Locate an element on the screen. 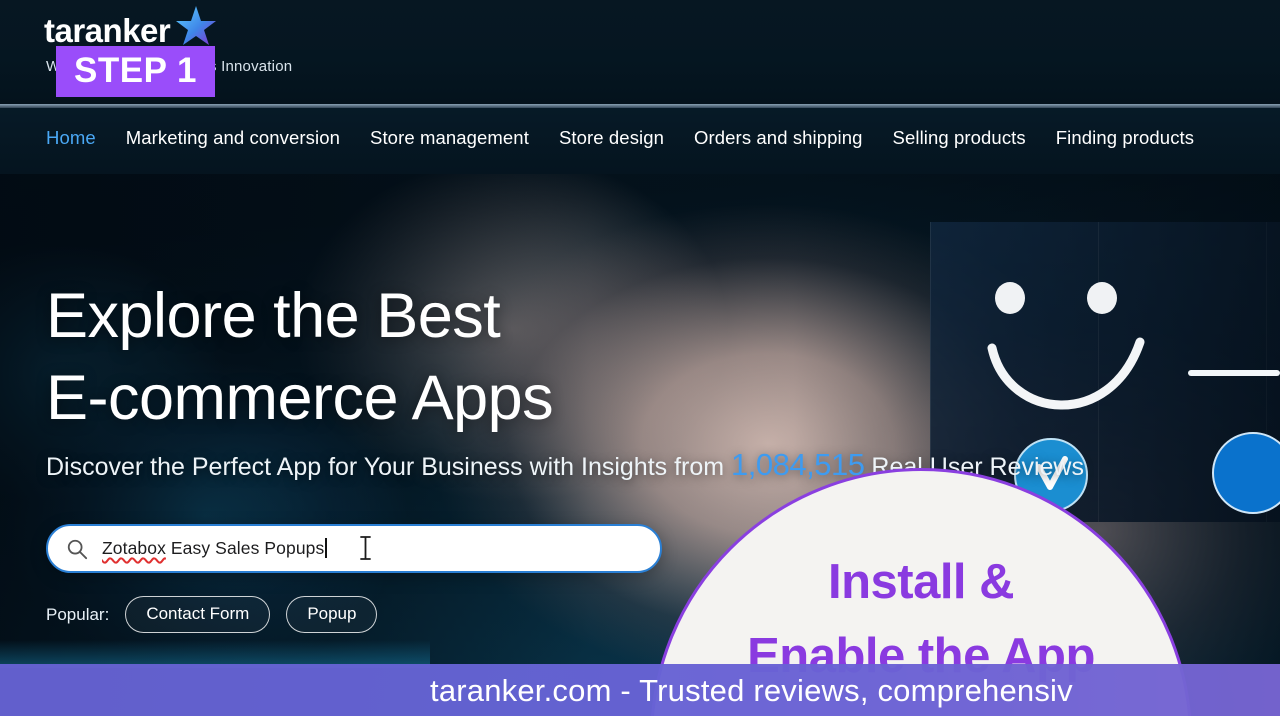 This screenshot has height=716, width=1280. text-caret is located at coordinates (326, 548).